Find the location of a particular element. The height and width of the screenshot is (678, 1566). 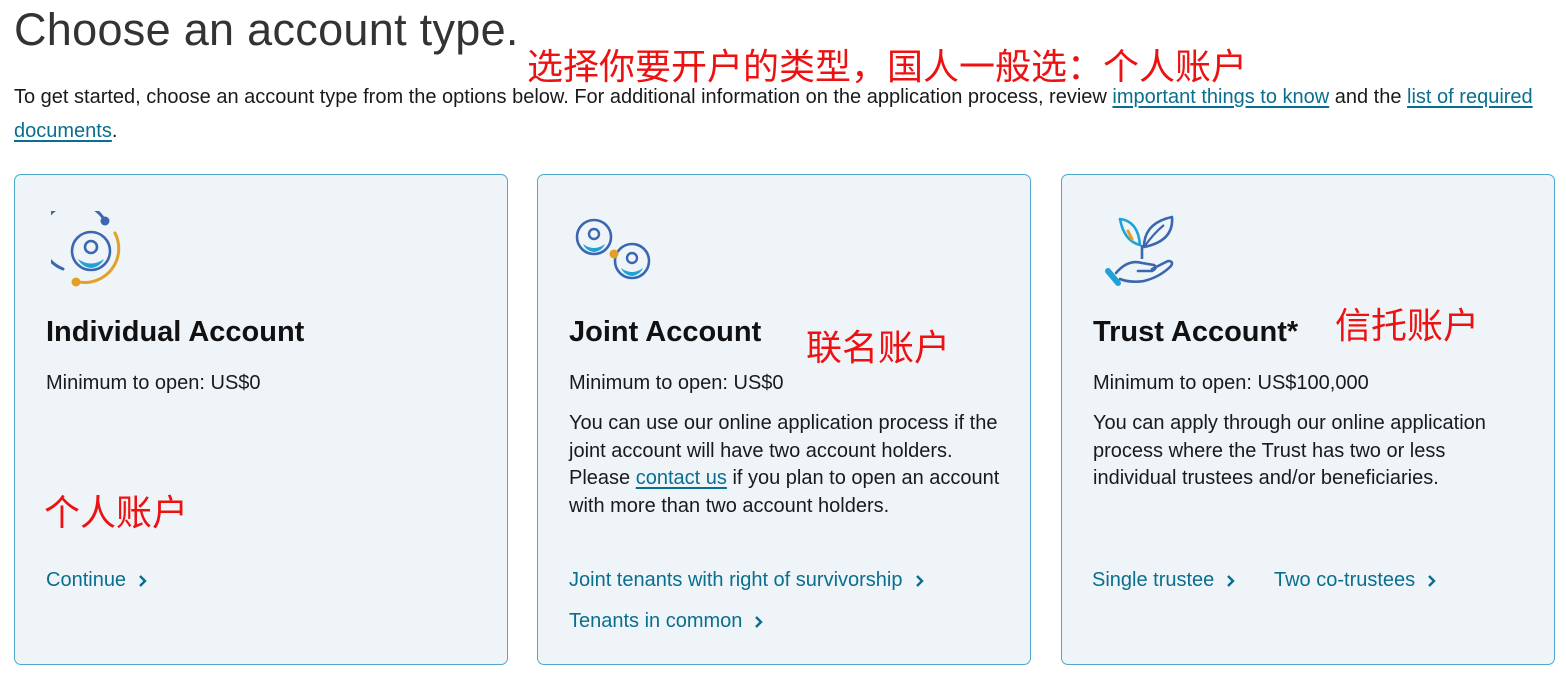

continue-link: Continue is located at coordinates (96, 580).